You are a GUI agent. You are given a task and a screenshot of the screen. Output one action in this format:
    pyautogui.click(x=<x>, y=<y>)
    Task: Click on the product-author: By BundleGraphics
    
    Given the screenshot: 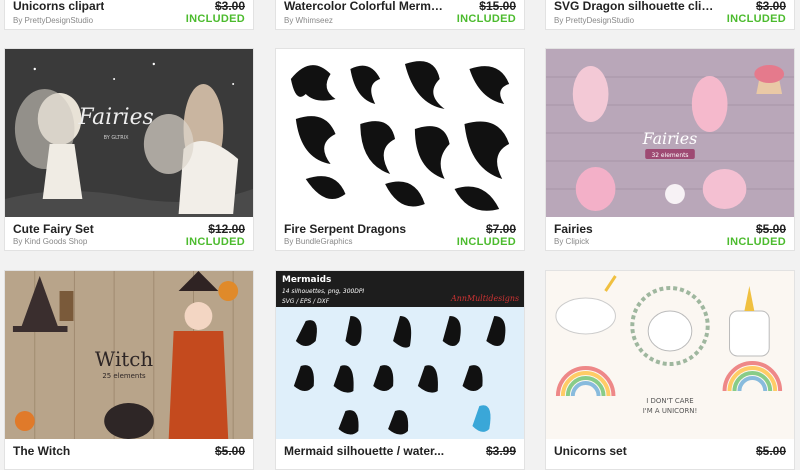 What is the action you would take?
    pyautogui.click(x=318, y=241)
    